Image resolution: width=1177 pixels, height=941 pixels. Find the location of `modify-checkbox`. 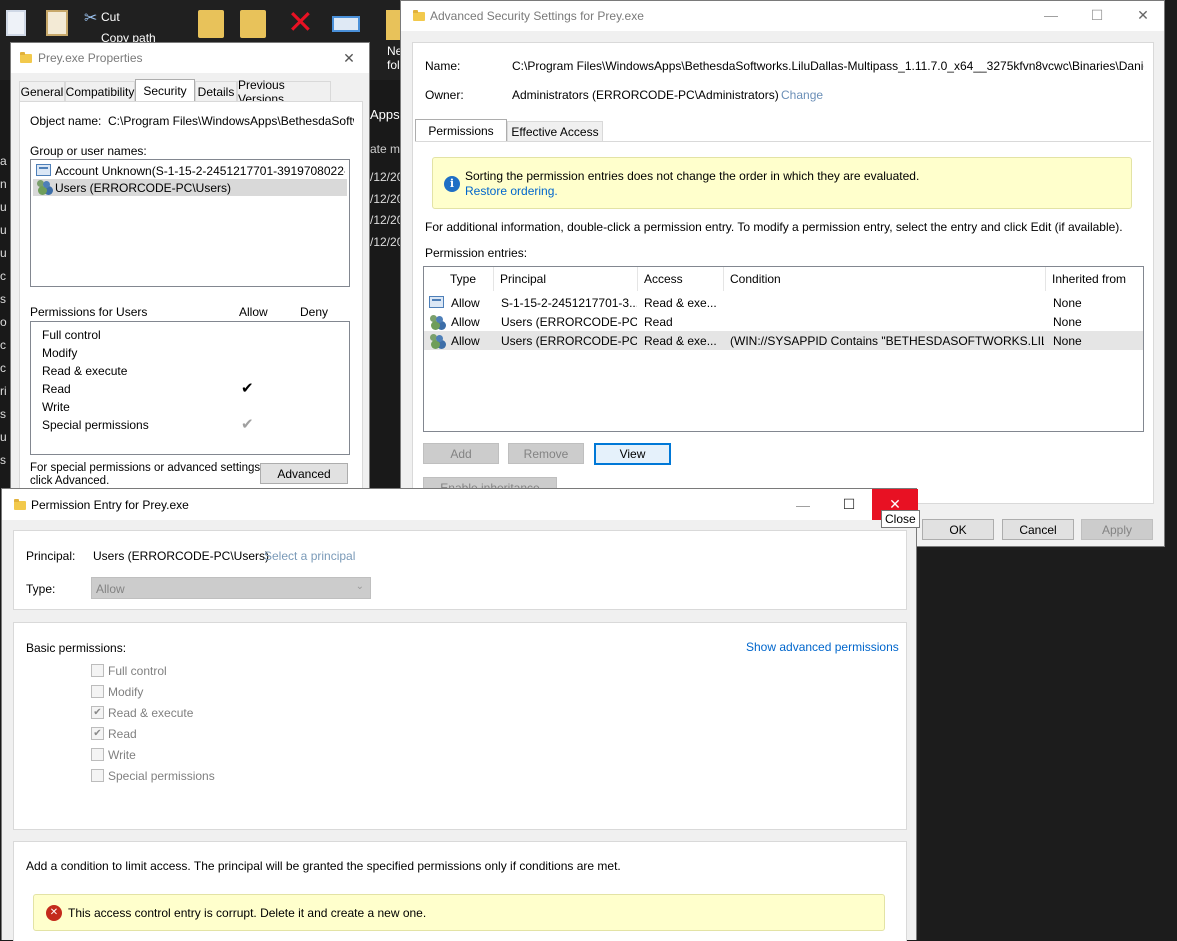

modify-checkbox is located at coordinates (97, 691).